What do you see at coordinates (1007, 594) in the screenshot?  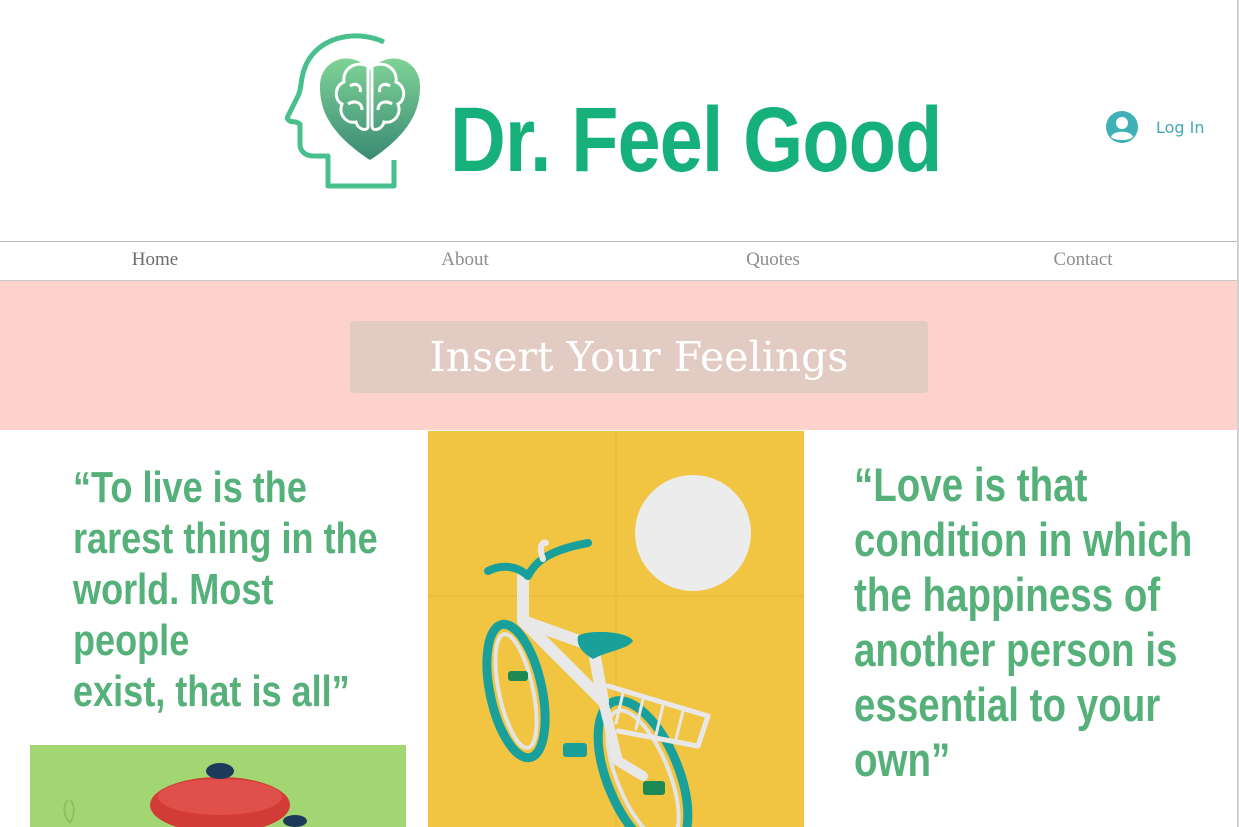 I see `quote-line: the happiness of` at bounding box center [1007, 594].